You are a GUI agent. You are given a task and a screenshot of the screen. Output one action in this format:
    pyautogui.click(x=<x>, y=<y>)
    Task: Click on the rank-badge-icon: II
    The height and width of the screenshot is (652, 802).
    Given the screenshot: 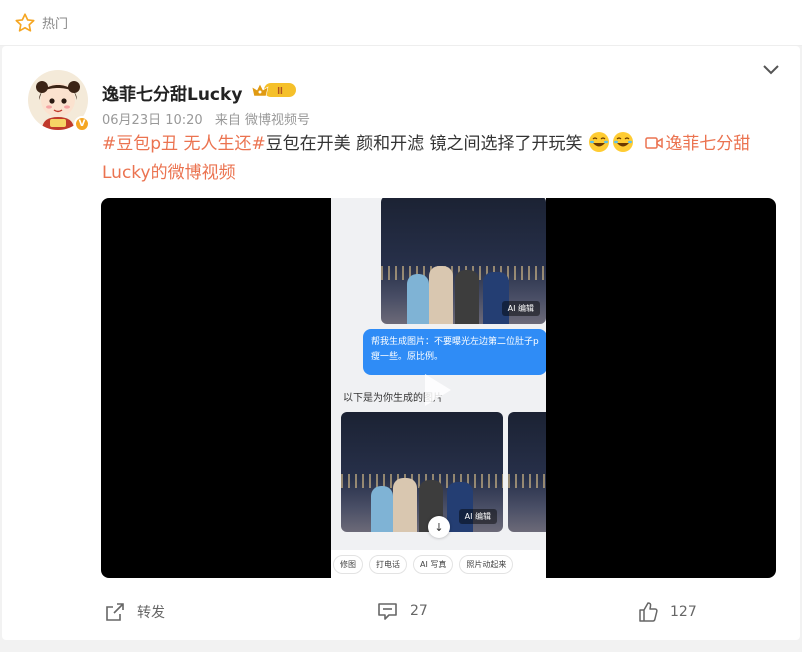 What is the action you would take?
    pyautogui.click(x=273, y=90)
    